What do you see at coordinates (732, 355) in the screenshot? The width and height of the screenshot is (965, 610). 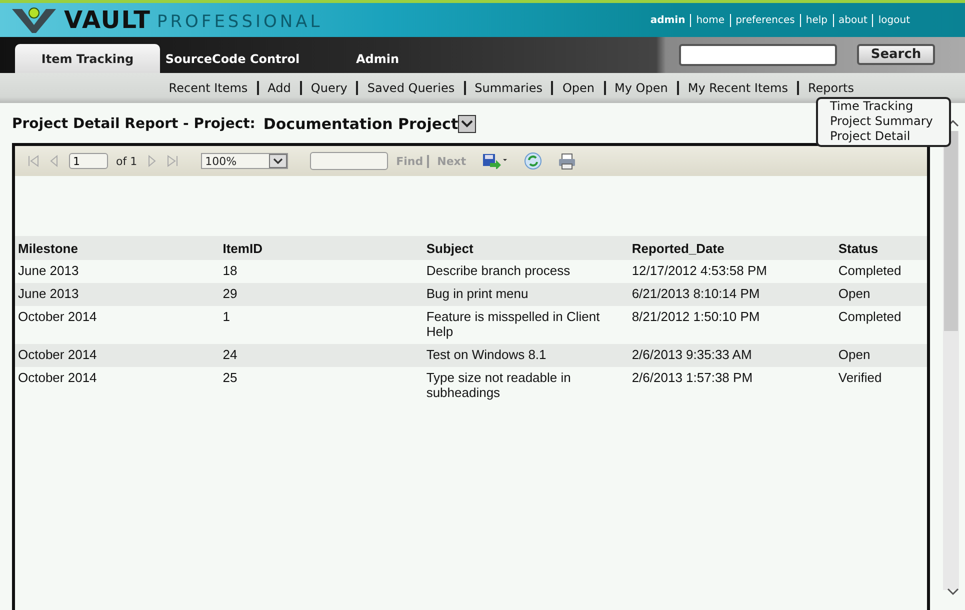 I see `table-cell: 2/6/2013 9:35:33 AM` at bounding box center [732, 355].